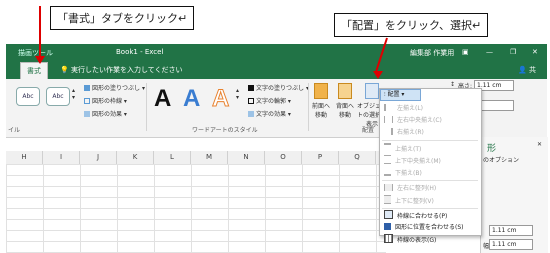 The image size is (550, 253). What do you see at coordinates (320, 157) in the screenshot?
I see `column-header: P` at bounding box center [320, 157].